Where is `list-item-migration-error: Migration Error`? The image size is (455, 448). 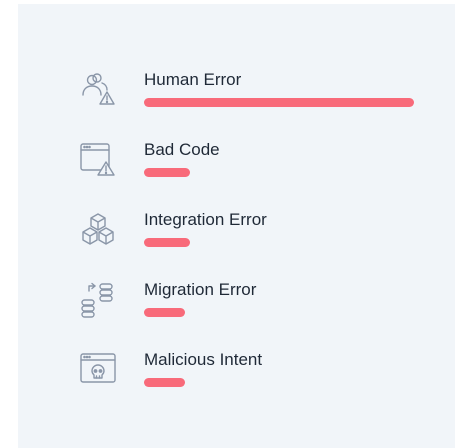 list-item-migration-error: Migration Error is located at coordinates (236, 310).